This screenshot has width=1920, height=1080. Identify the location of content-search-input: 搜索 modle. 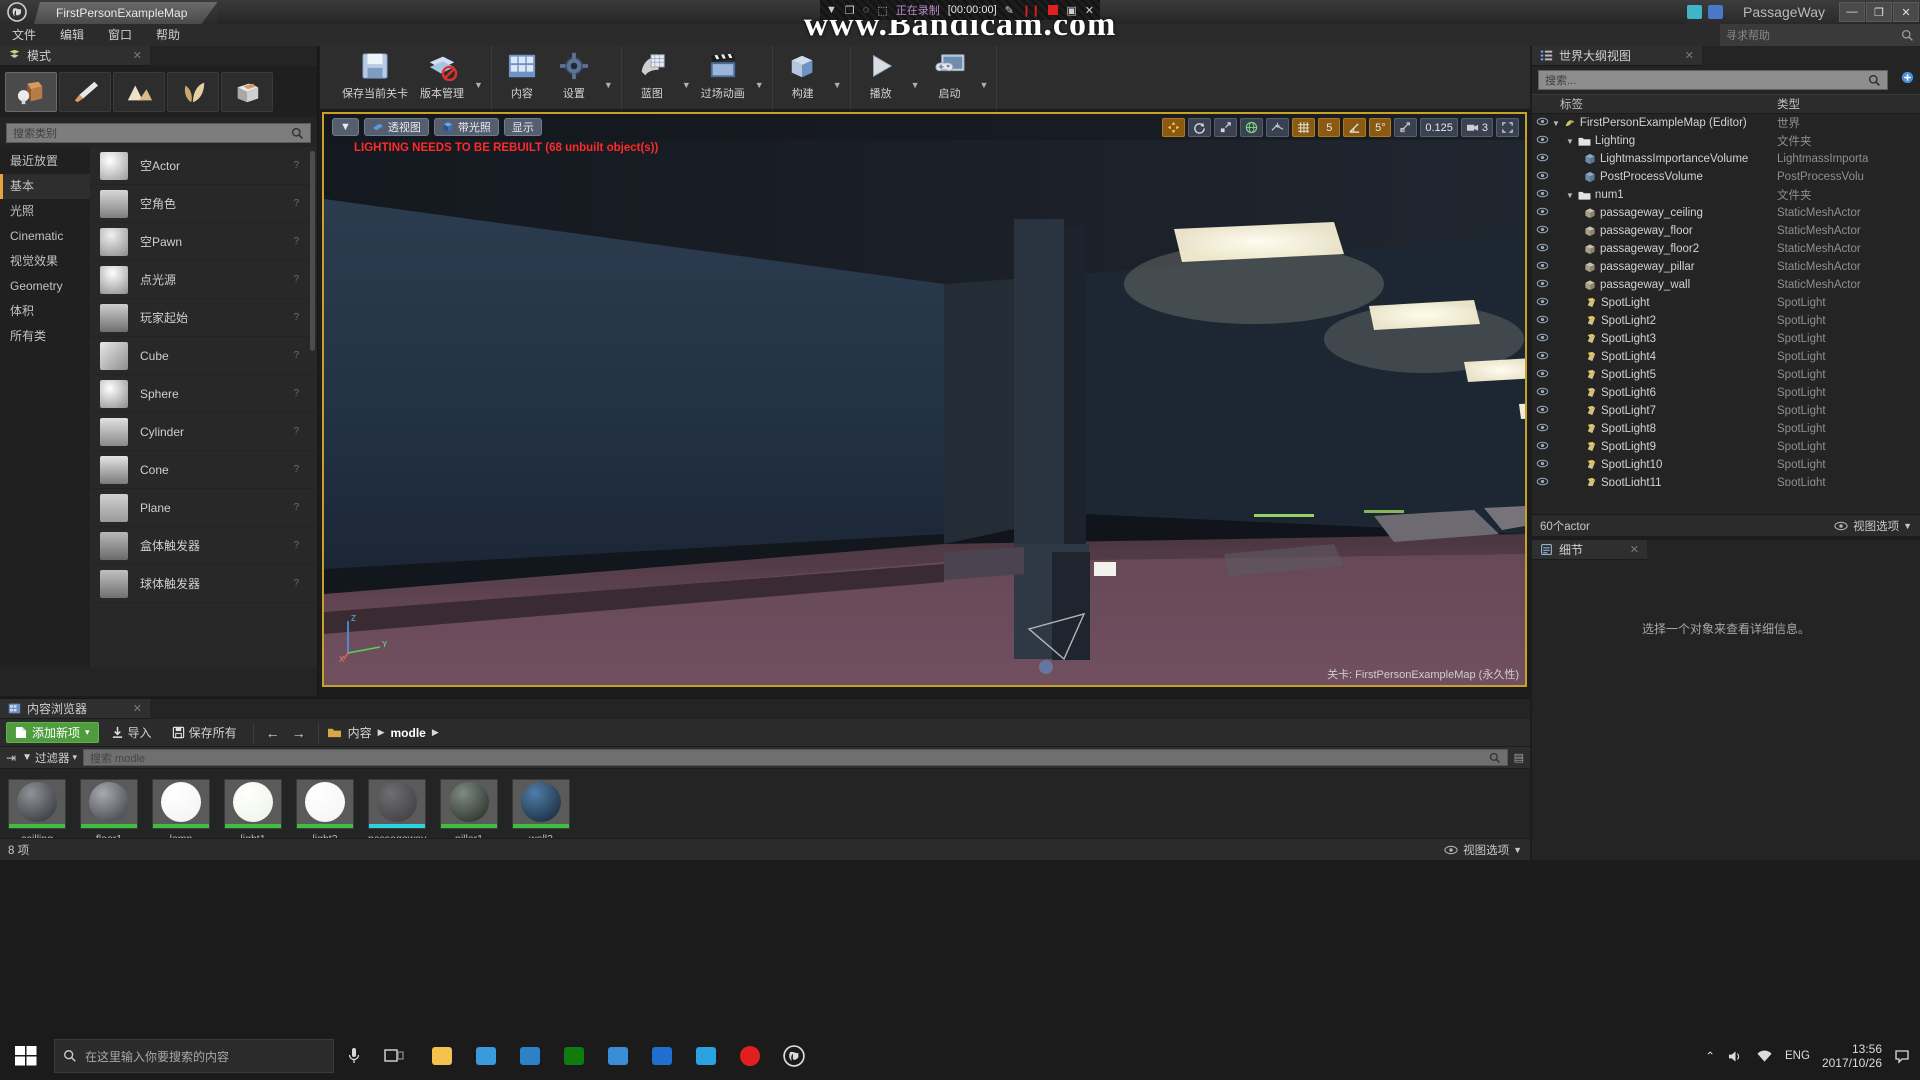
(795, 757).